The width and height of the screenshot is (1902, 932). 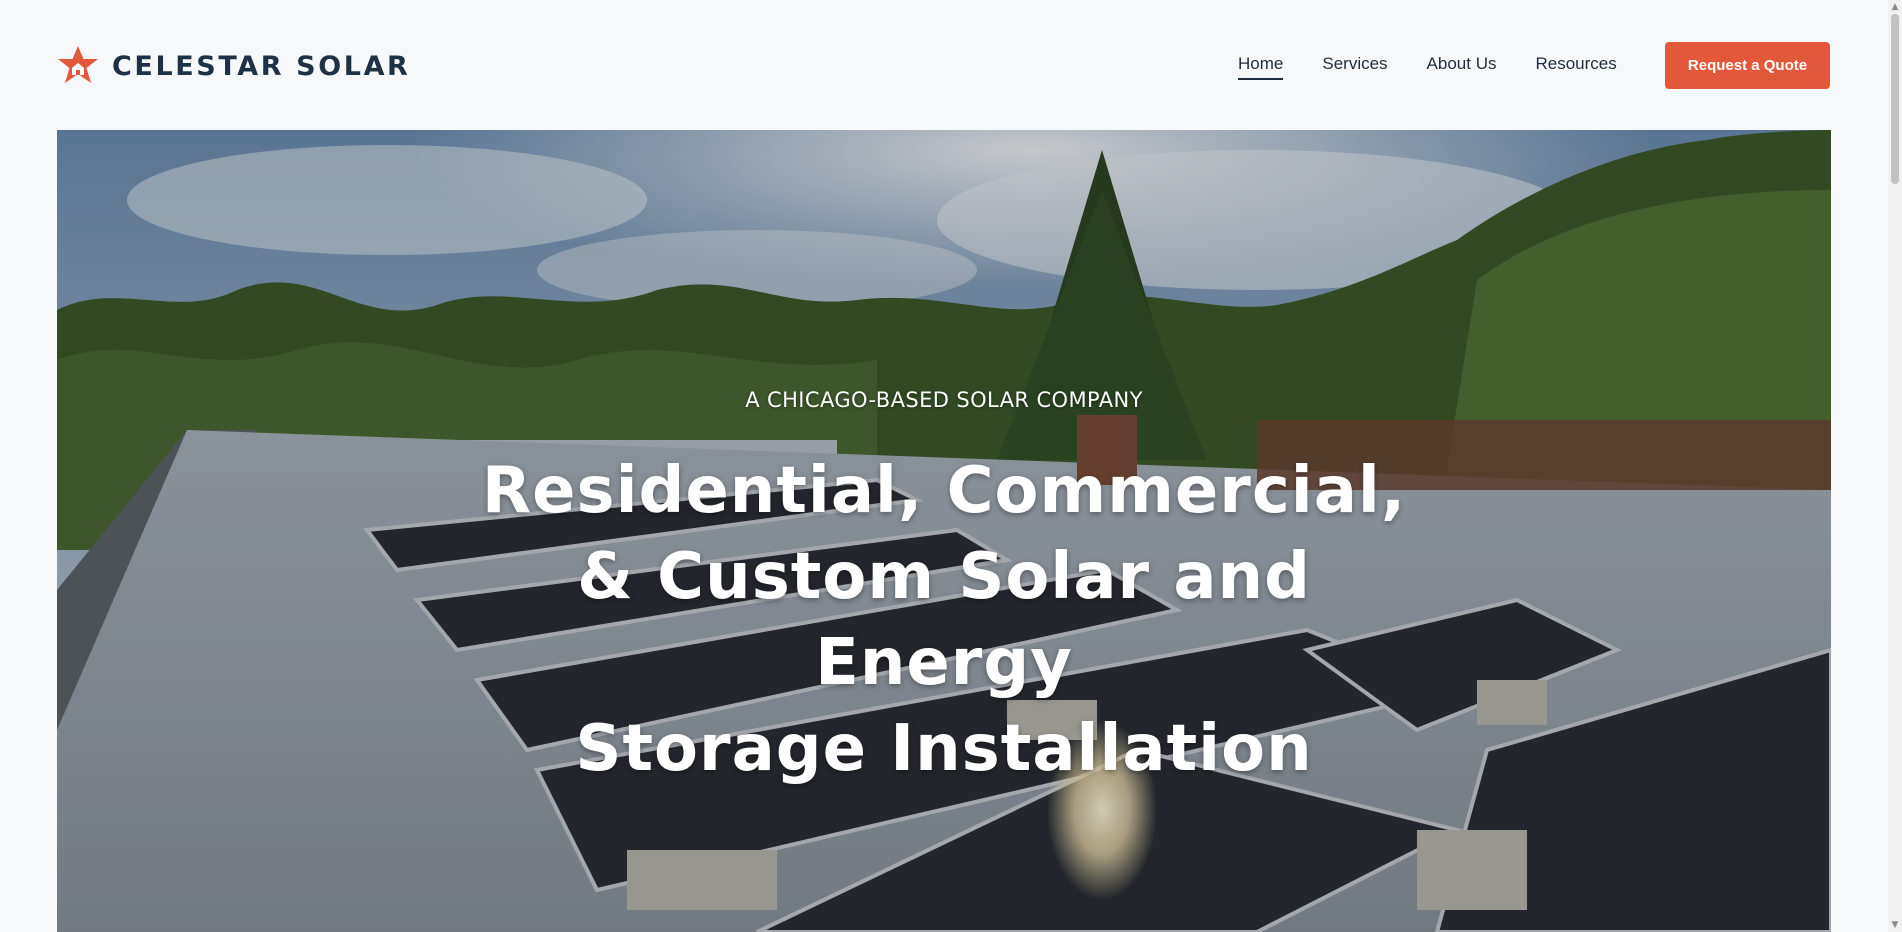 I want to click on request-quote-button: Request a Quote, so click(x=1747, y=65).